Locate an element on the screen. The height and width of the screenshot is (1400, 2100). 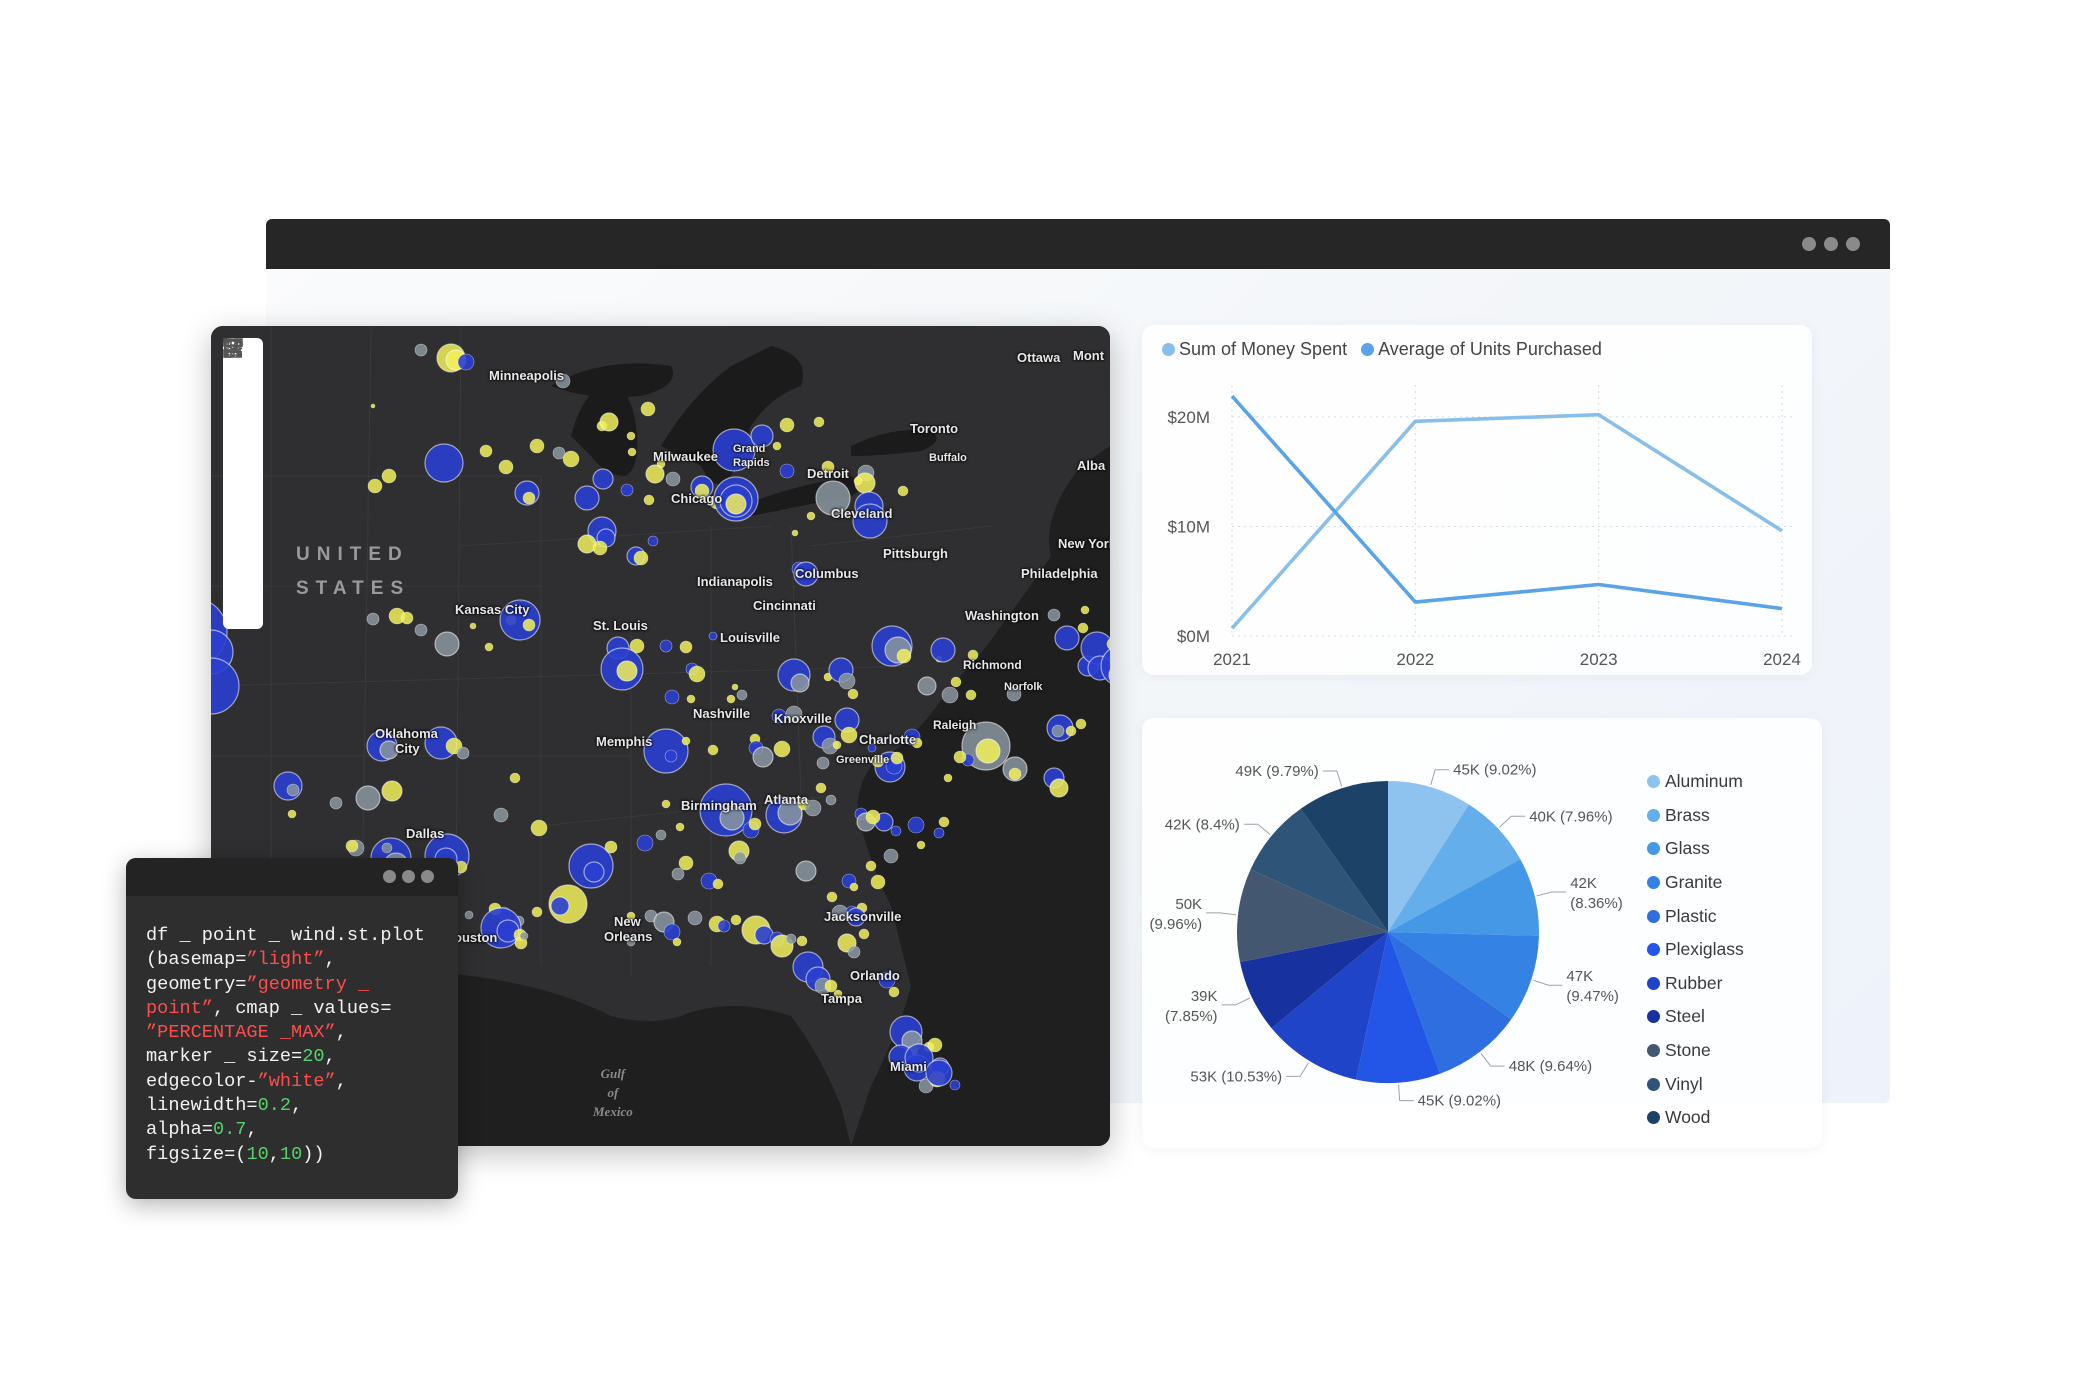
select-box-icon is located at coordinates (243, 423).